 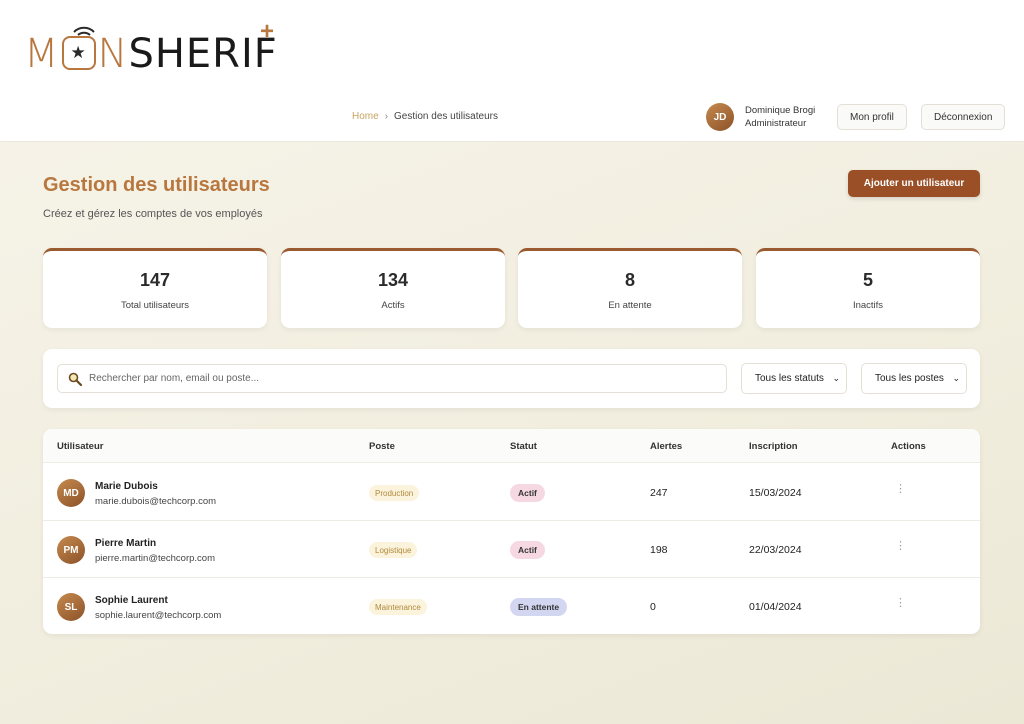 What do you see at coordinates (908, 446) in the screenshot?
I see `column-header-actions: Actions` at bounding box center [908, 446].